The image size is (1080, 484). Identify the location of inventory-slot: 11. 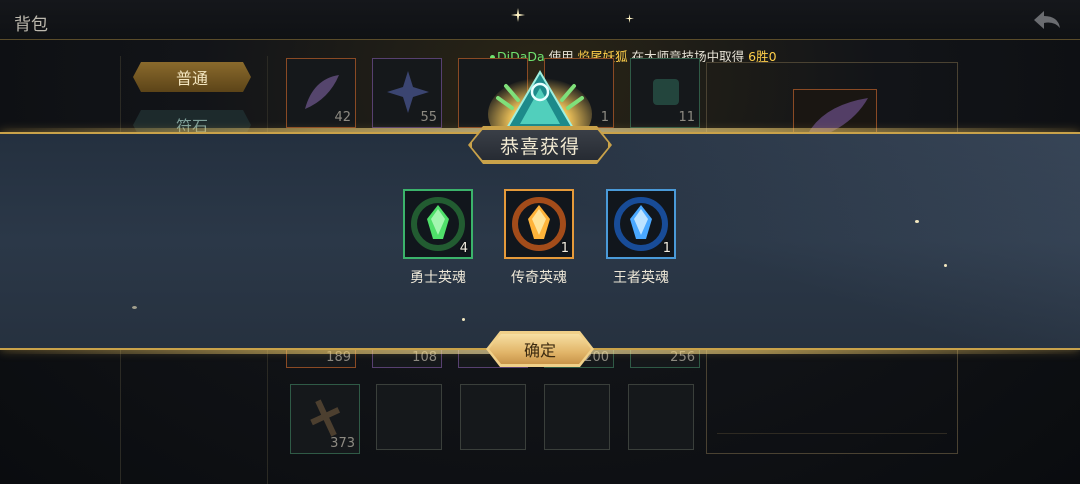
(665, 93).